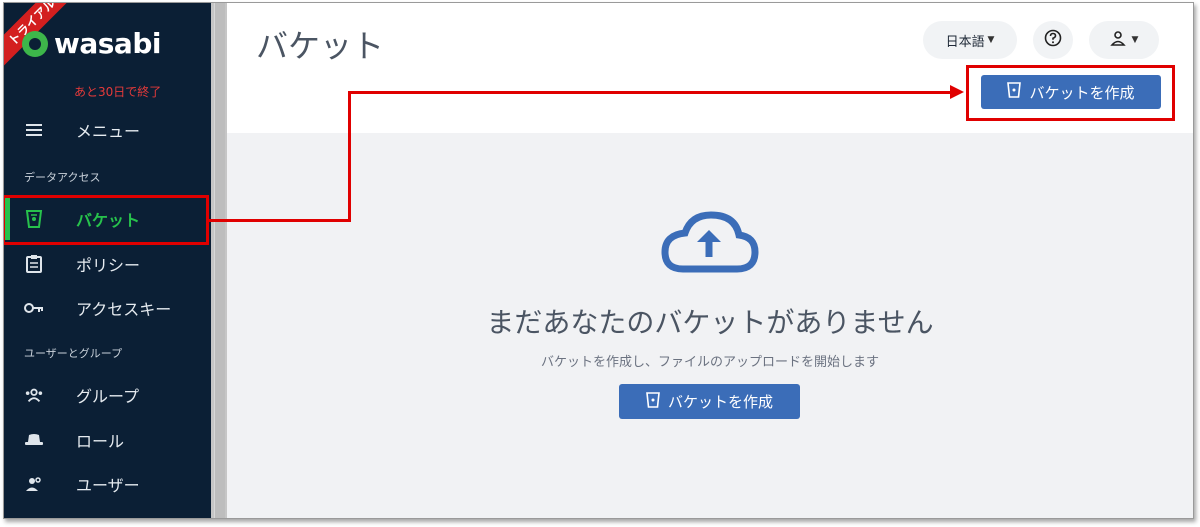 Image resolution: width=1200 pixels, height=527 pixels. I want to click on sidebar-scrollbar, so click(219, 260).